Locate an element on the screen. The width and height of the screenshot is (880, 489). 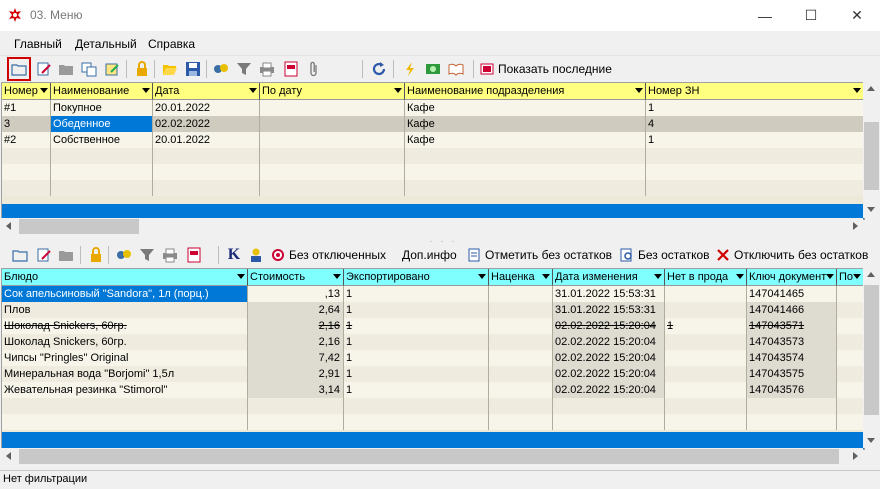
table-row: Плов 2,64 1 31.01.2022 15:53:31 147041466 is located at coordinates (433, 310).